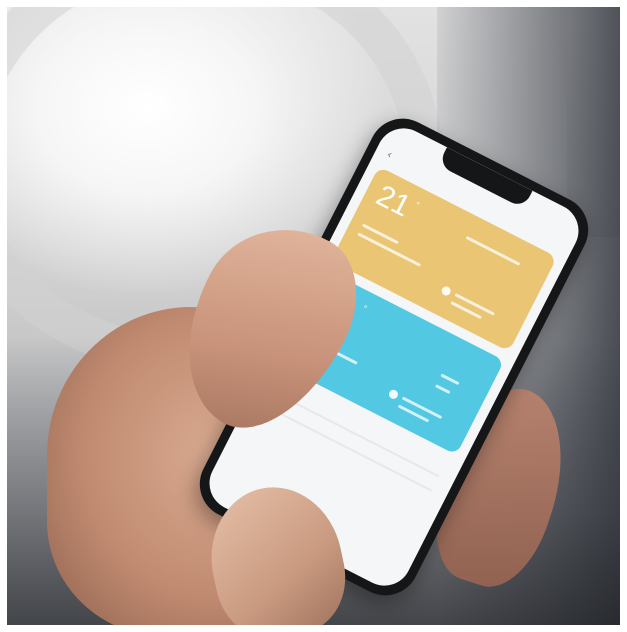 The width and height of the screenshot is (627, 632). Describe the element at coordinates (393, 157) in the screenshot. I see `back-icon: ‹` at that location.